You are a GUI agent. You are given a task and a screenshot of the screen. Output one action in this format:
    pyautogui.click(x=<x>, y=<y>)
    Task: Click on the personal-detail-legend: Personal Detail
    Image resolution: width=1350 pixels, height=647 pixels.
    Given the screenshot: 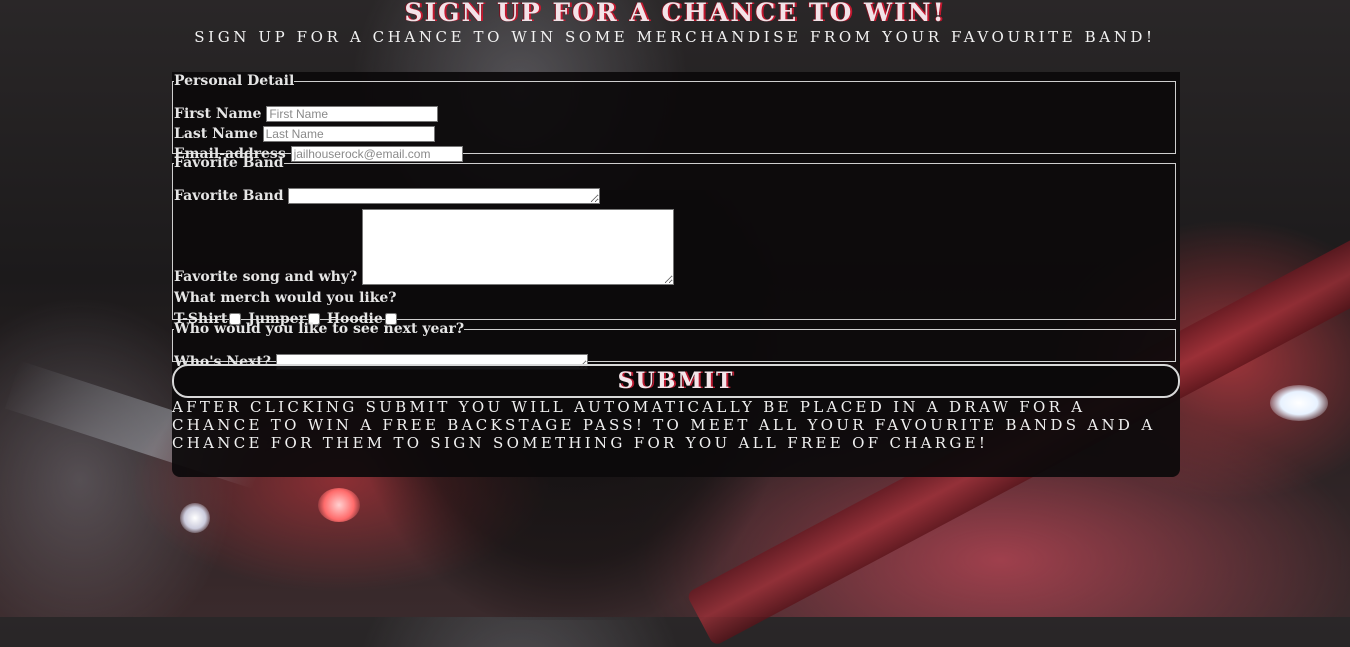 What is the action you would take?
    pyautogui.click(x=234, y=81)
    